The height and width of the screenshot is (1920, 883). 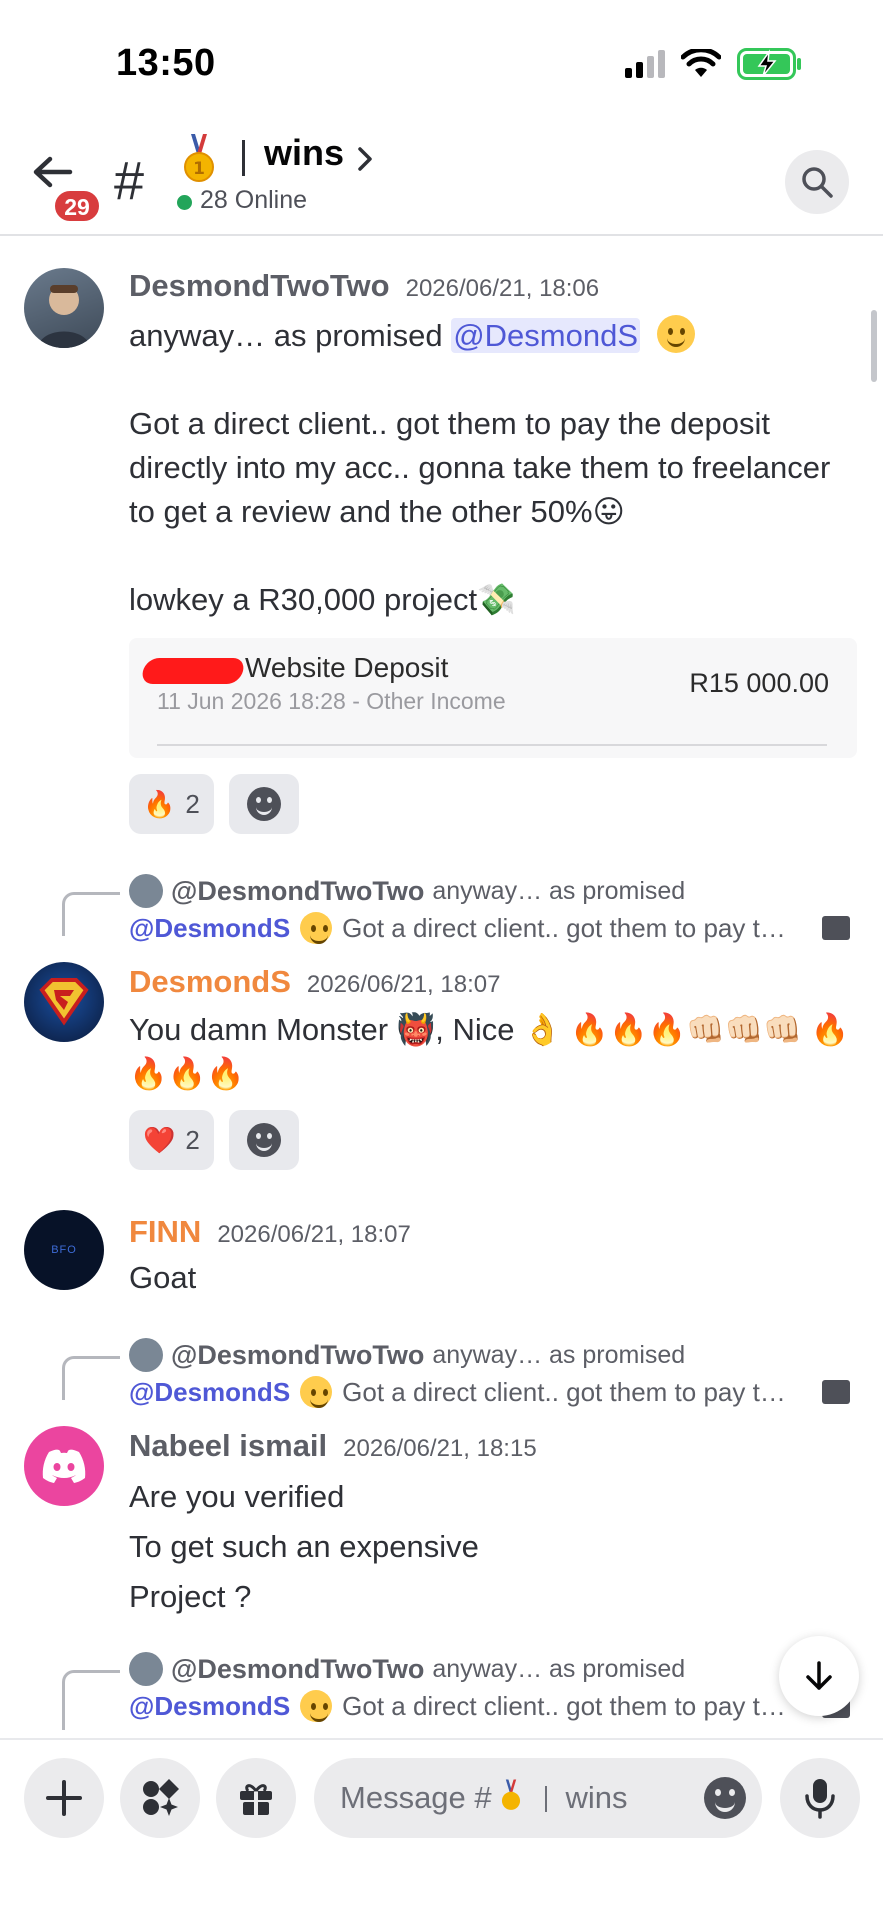 I want to click on channel-hash-icon: #, so click(x=129, y=181).